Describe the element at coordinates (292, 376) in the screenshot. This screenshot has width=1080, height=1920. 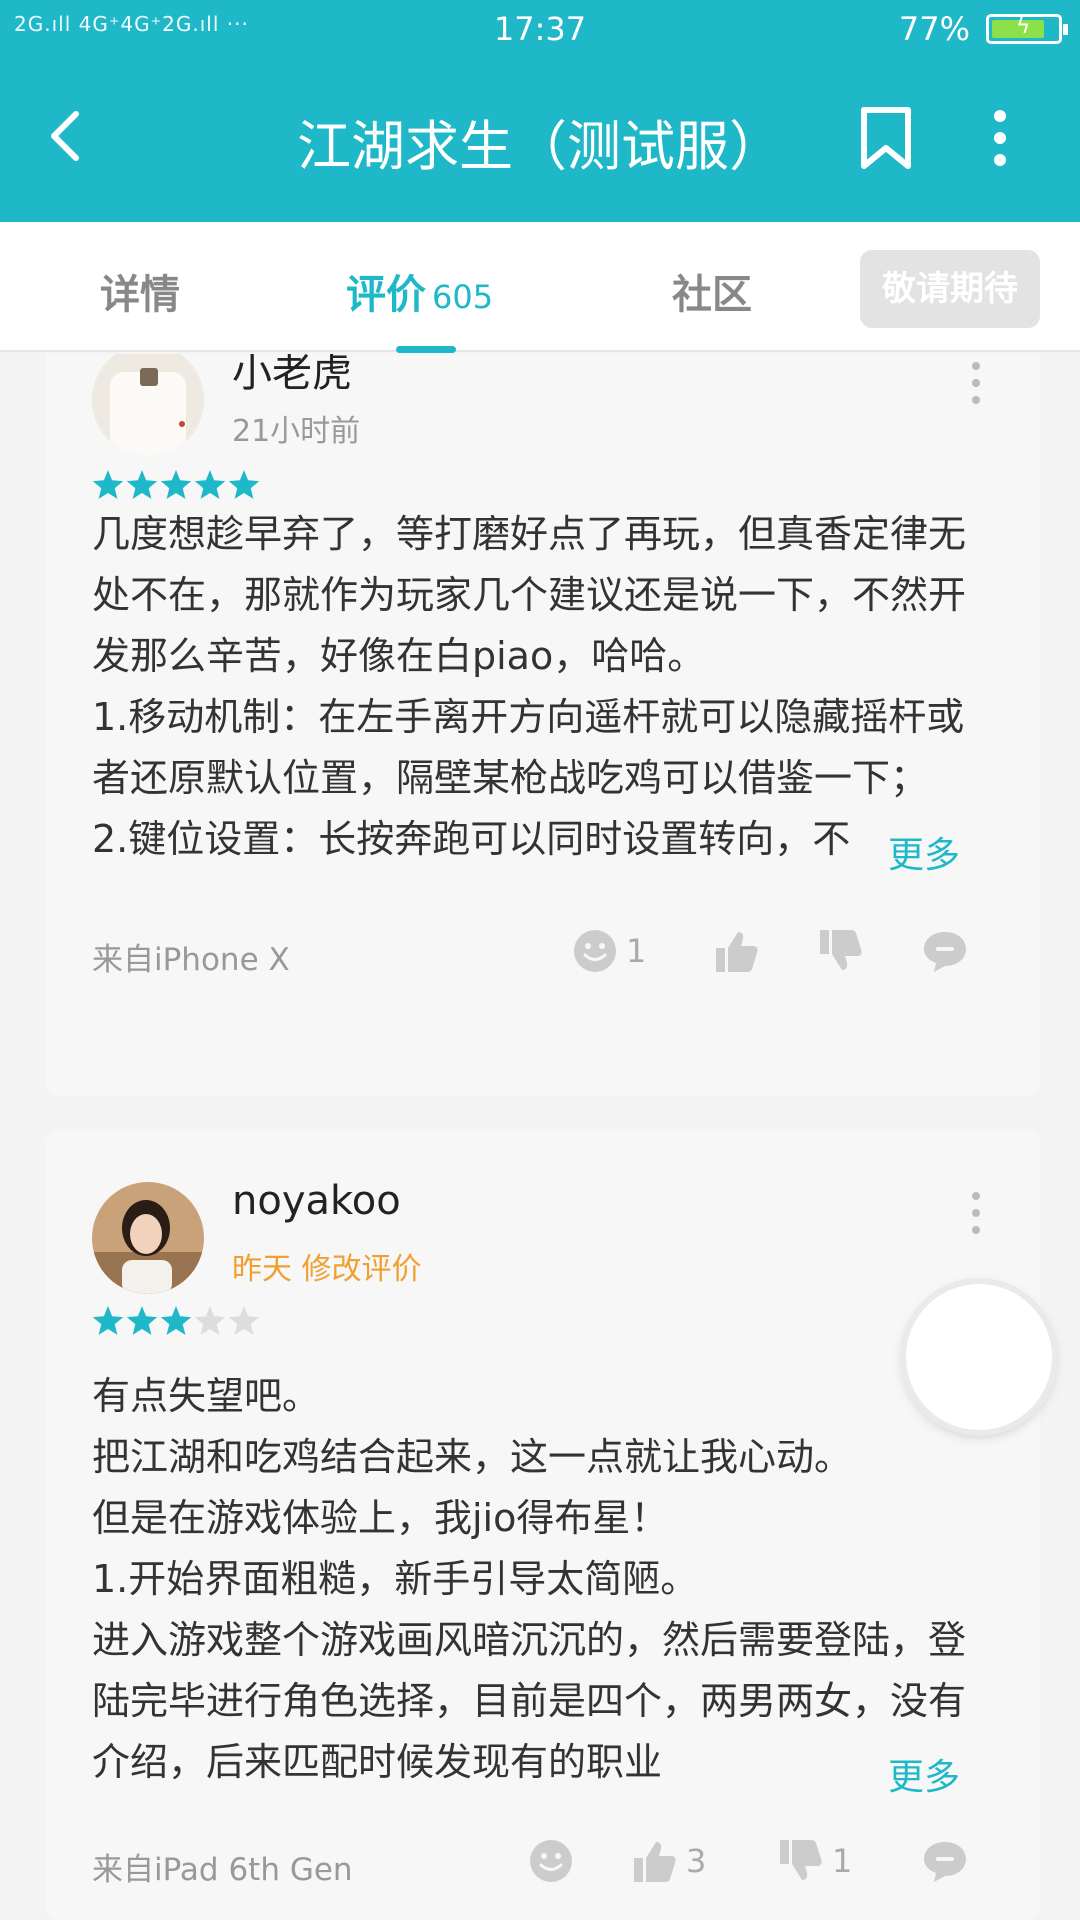
I see `reviewer-name: 小老虎` at that location.